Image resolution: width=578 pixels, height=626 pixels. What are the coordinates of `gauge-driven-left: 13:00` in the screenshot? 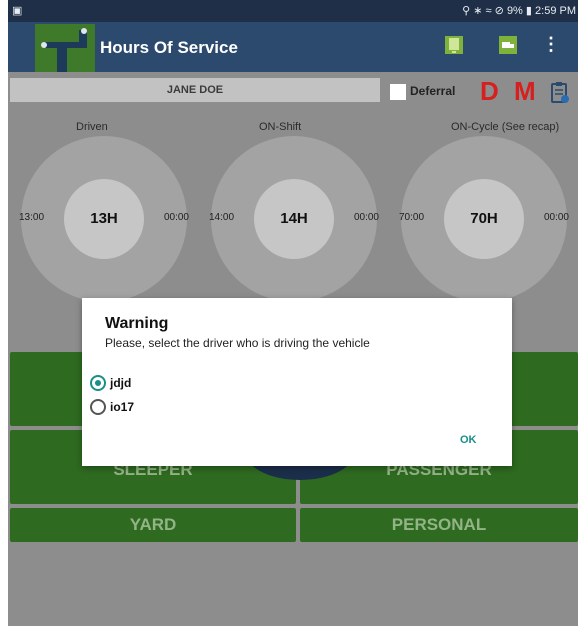 It's located at (32, 217).